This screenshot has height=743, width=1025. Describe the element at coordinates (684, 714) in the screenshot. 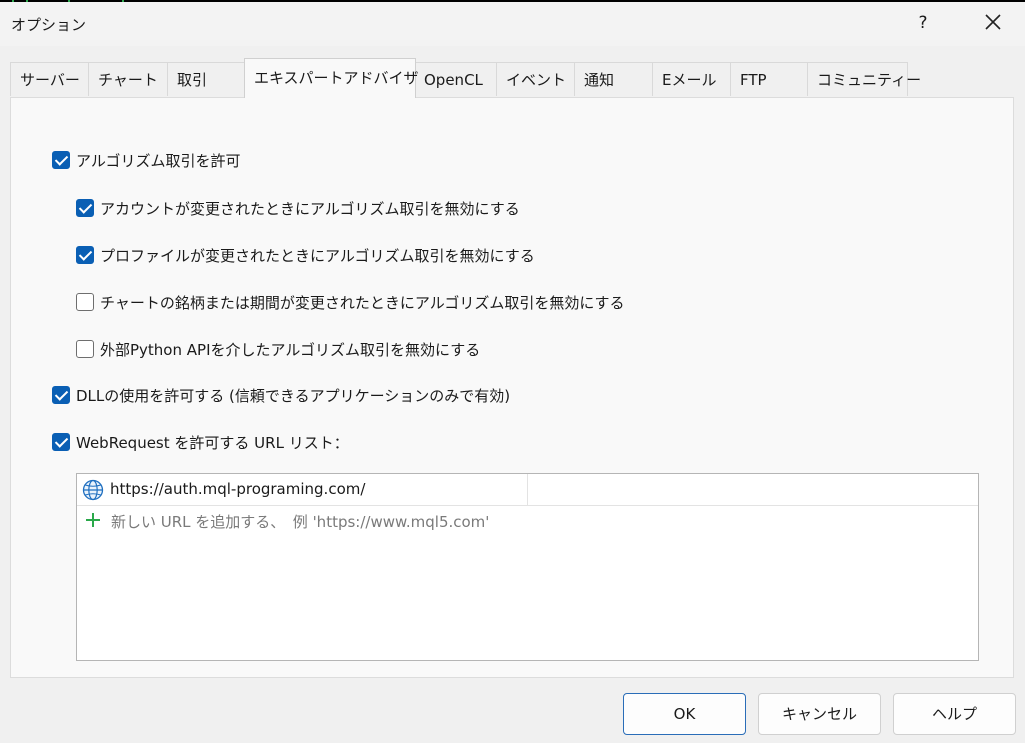

I see `ok-button: OK` at that location.